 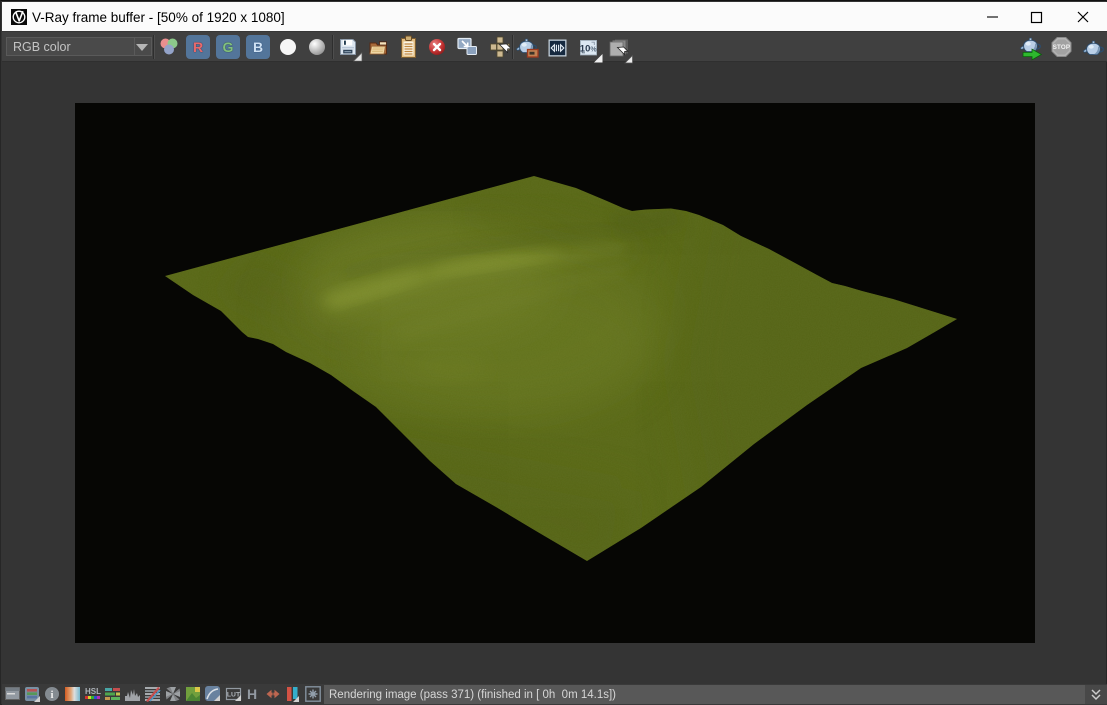 I want to click on svg-text: HSL, so click(x=93, y=691).